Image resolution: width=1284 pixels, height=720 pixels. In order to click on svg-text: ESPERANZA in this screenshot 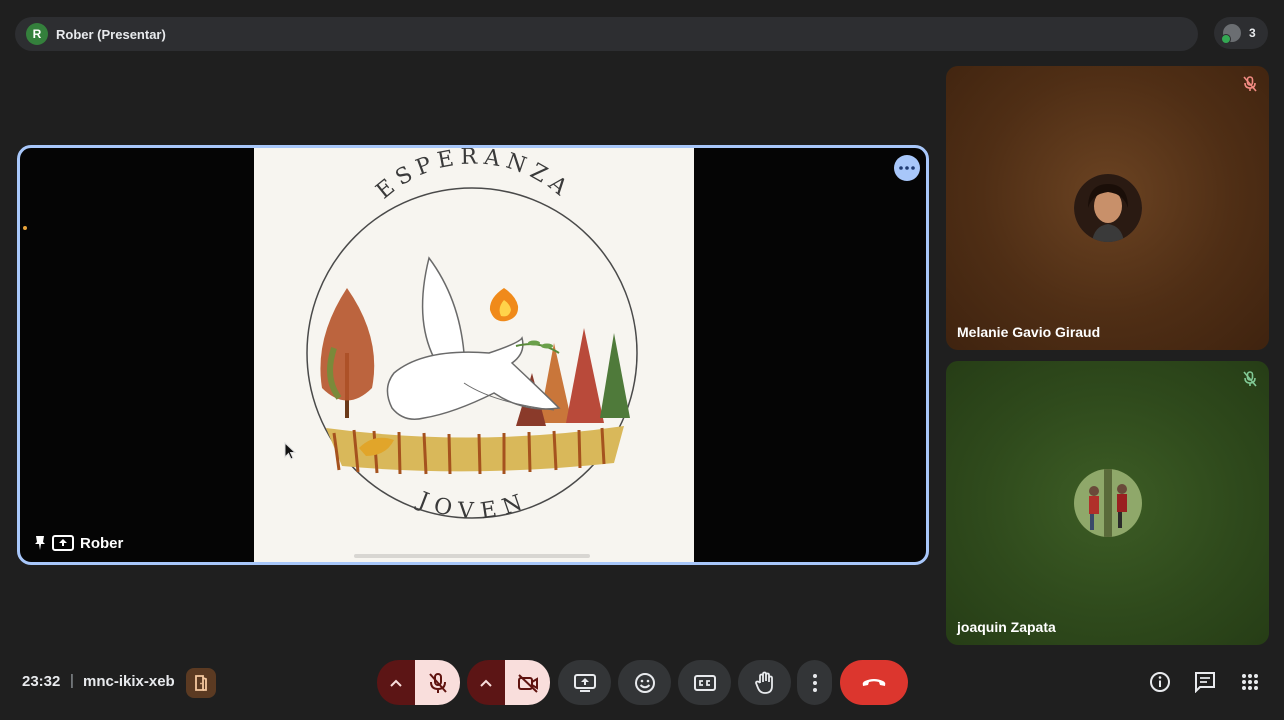, I will do `click(474, 176)`.